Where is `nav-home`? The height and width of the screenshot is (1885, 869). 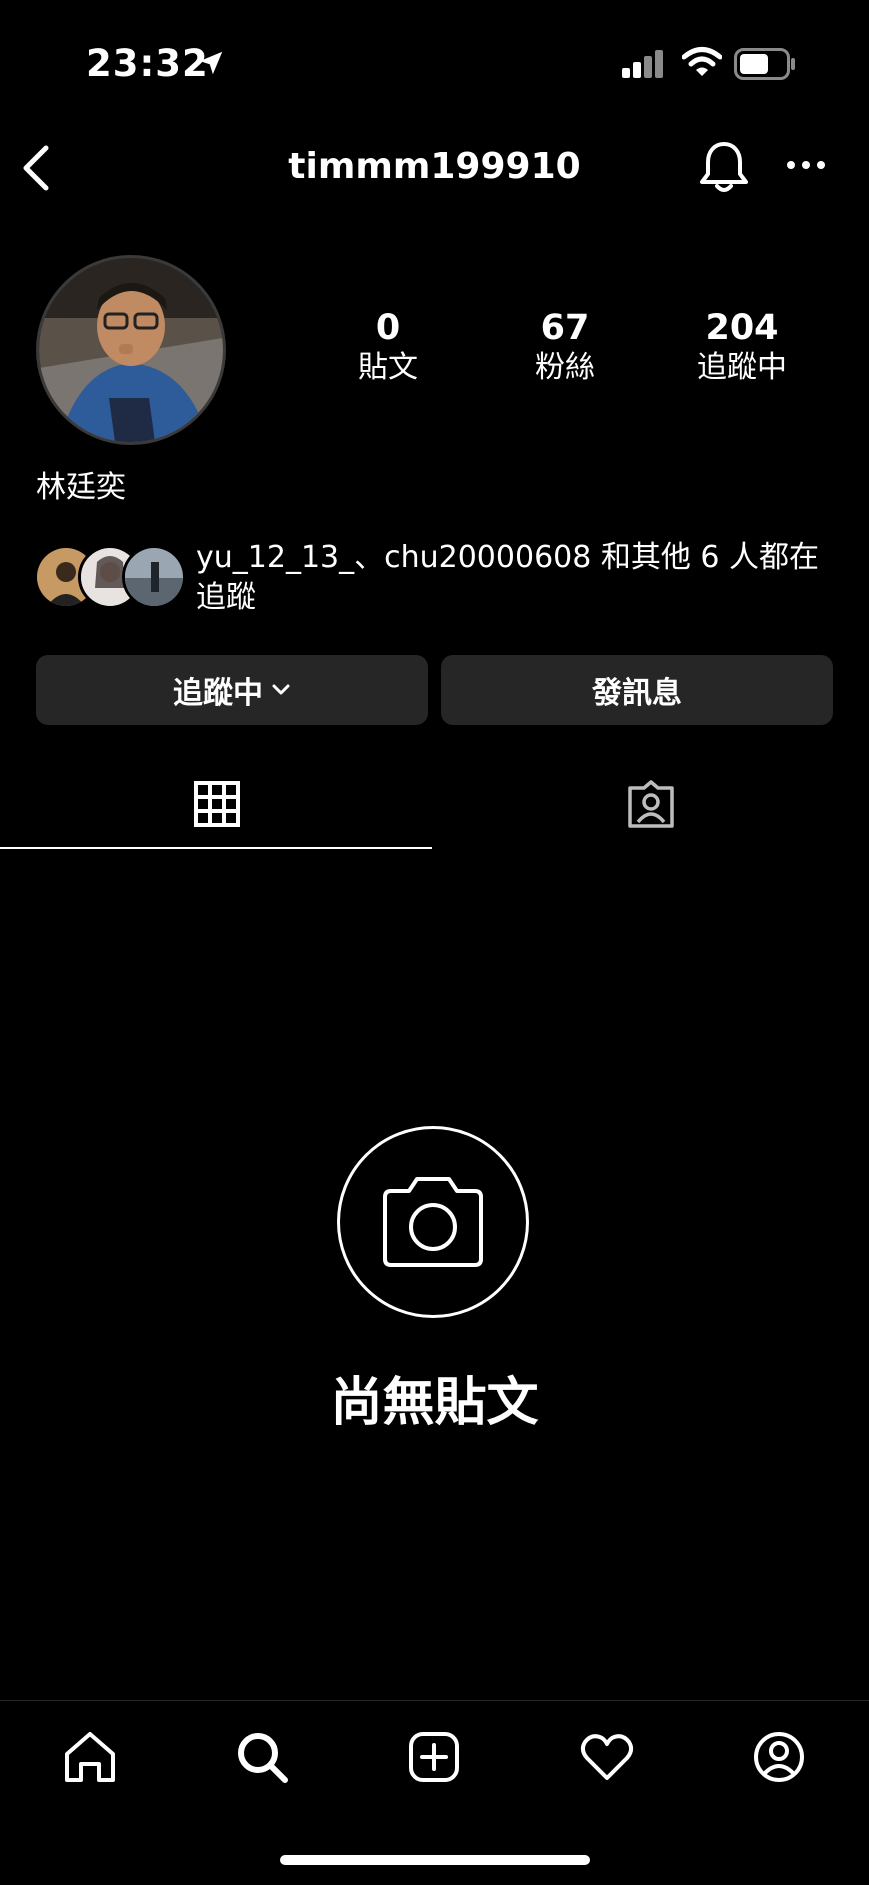 nav-home is located at coordinates (90, 1757).